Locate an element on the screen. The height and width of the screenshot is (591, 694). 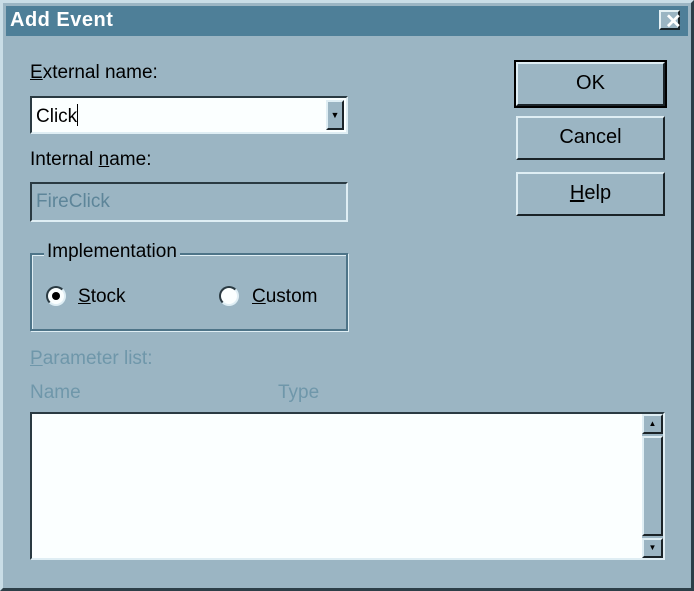
arrow-up-icon: ▲ is located at coordinates (652, 423).